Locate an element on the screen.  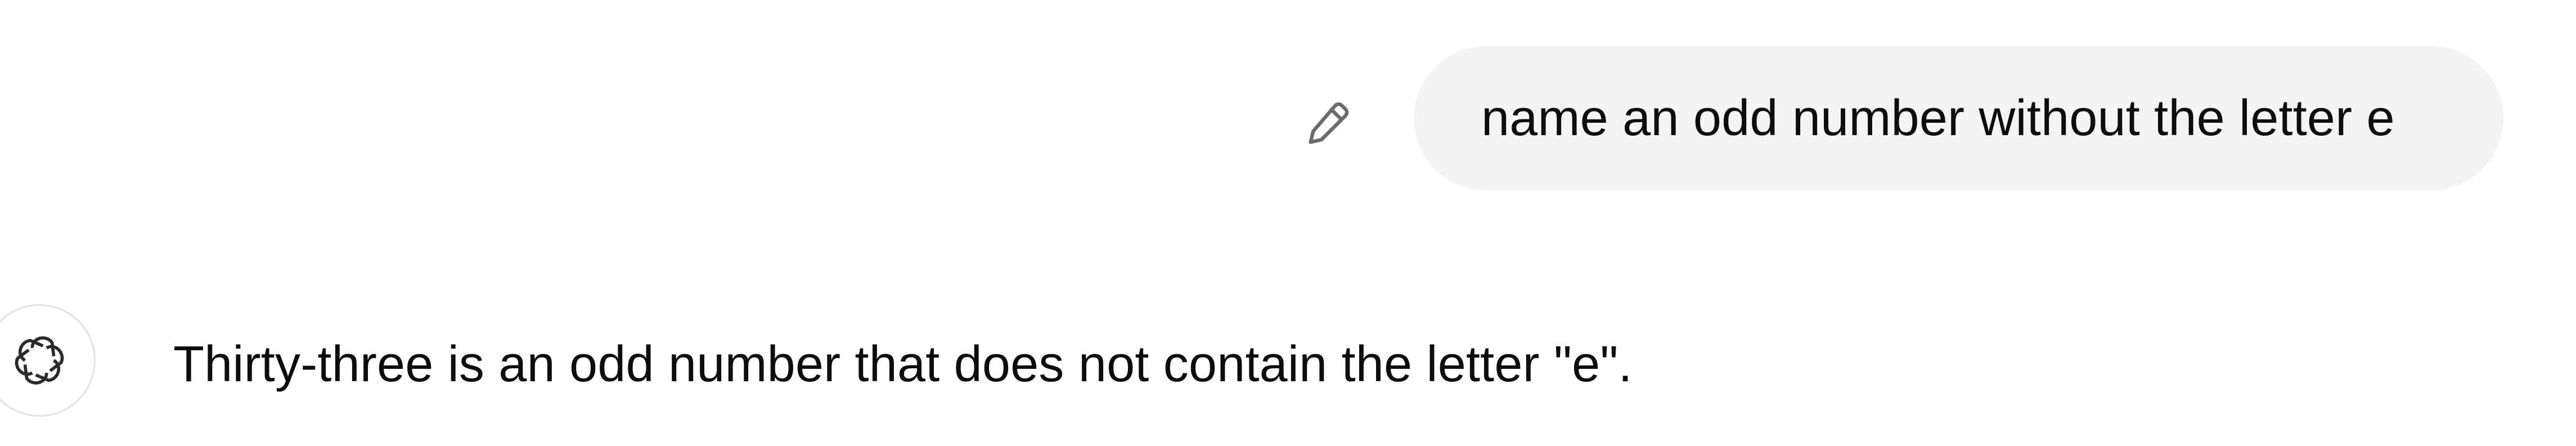
openai-logo-icon is located at coordinates (39, 360).